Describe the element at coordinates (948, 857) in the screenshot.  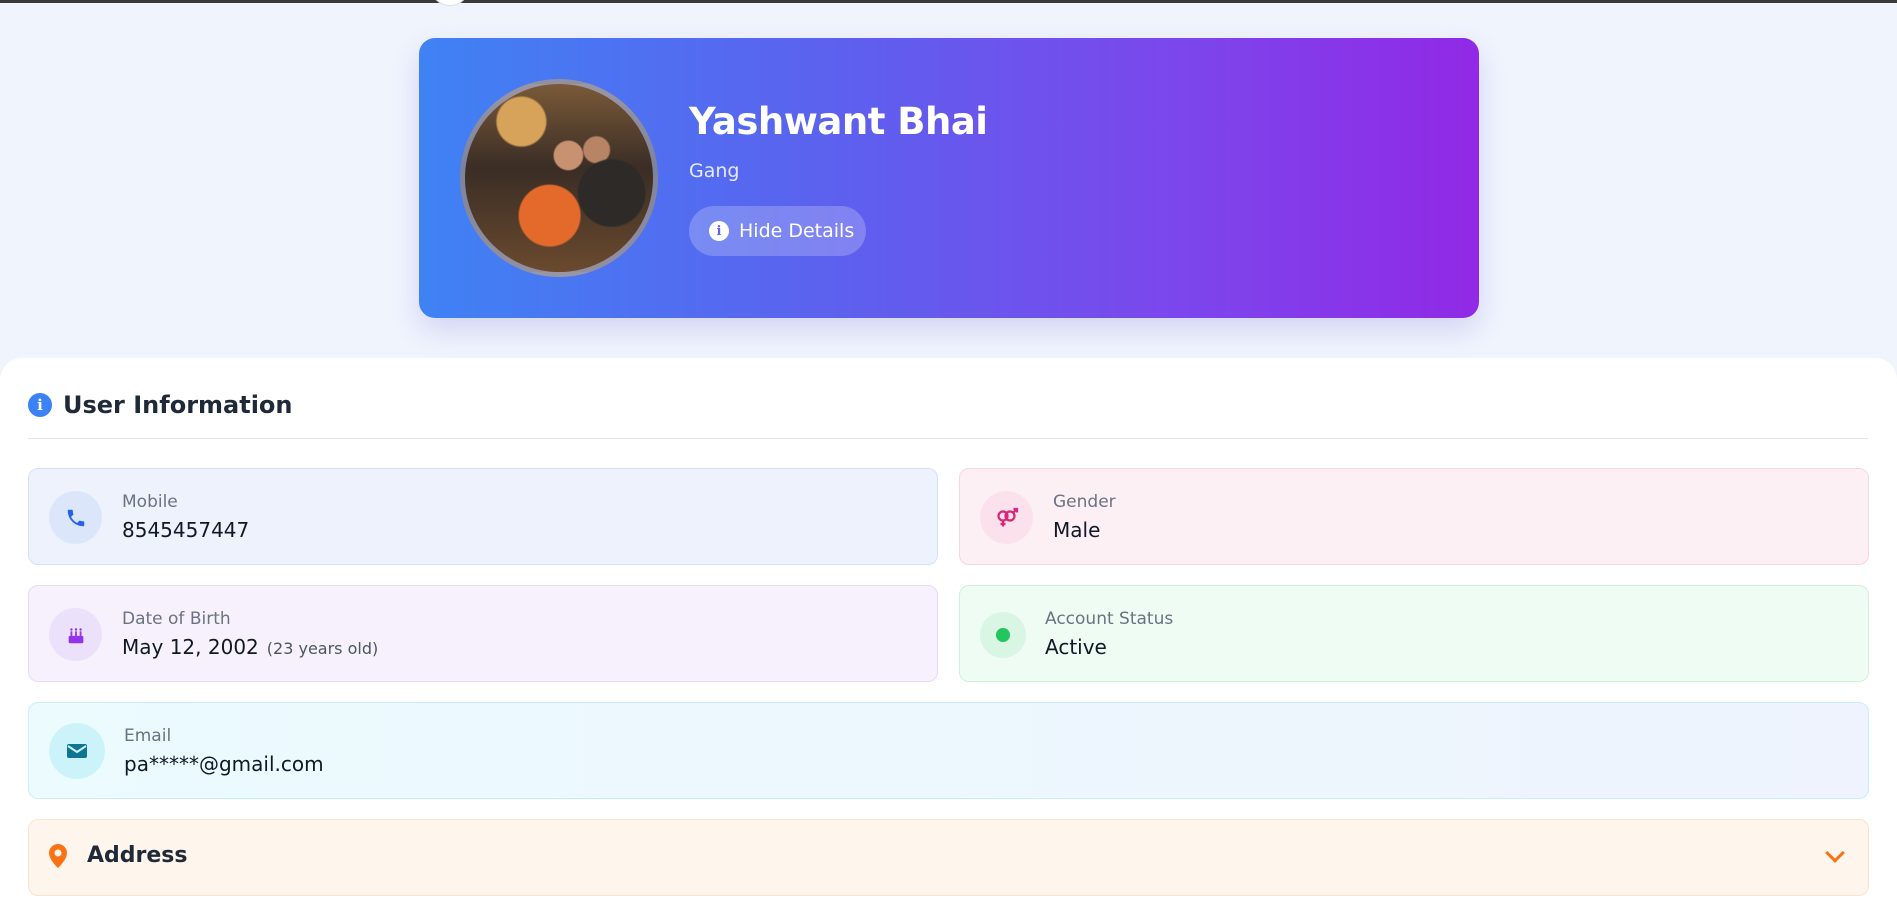
I see `address-accordion: Address` at that location.